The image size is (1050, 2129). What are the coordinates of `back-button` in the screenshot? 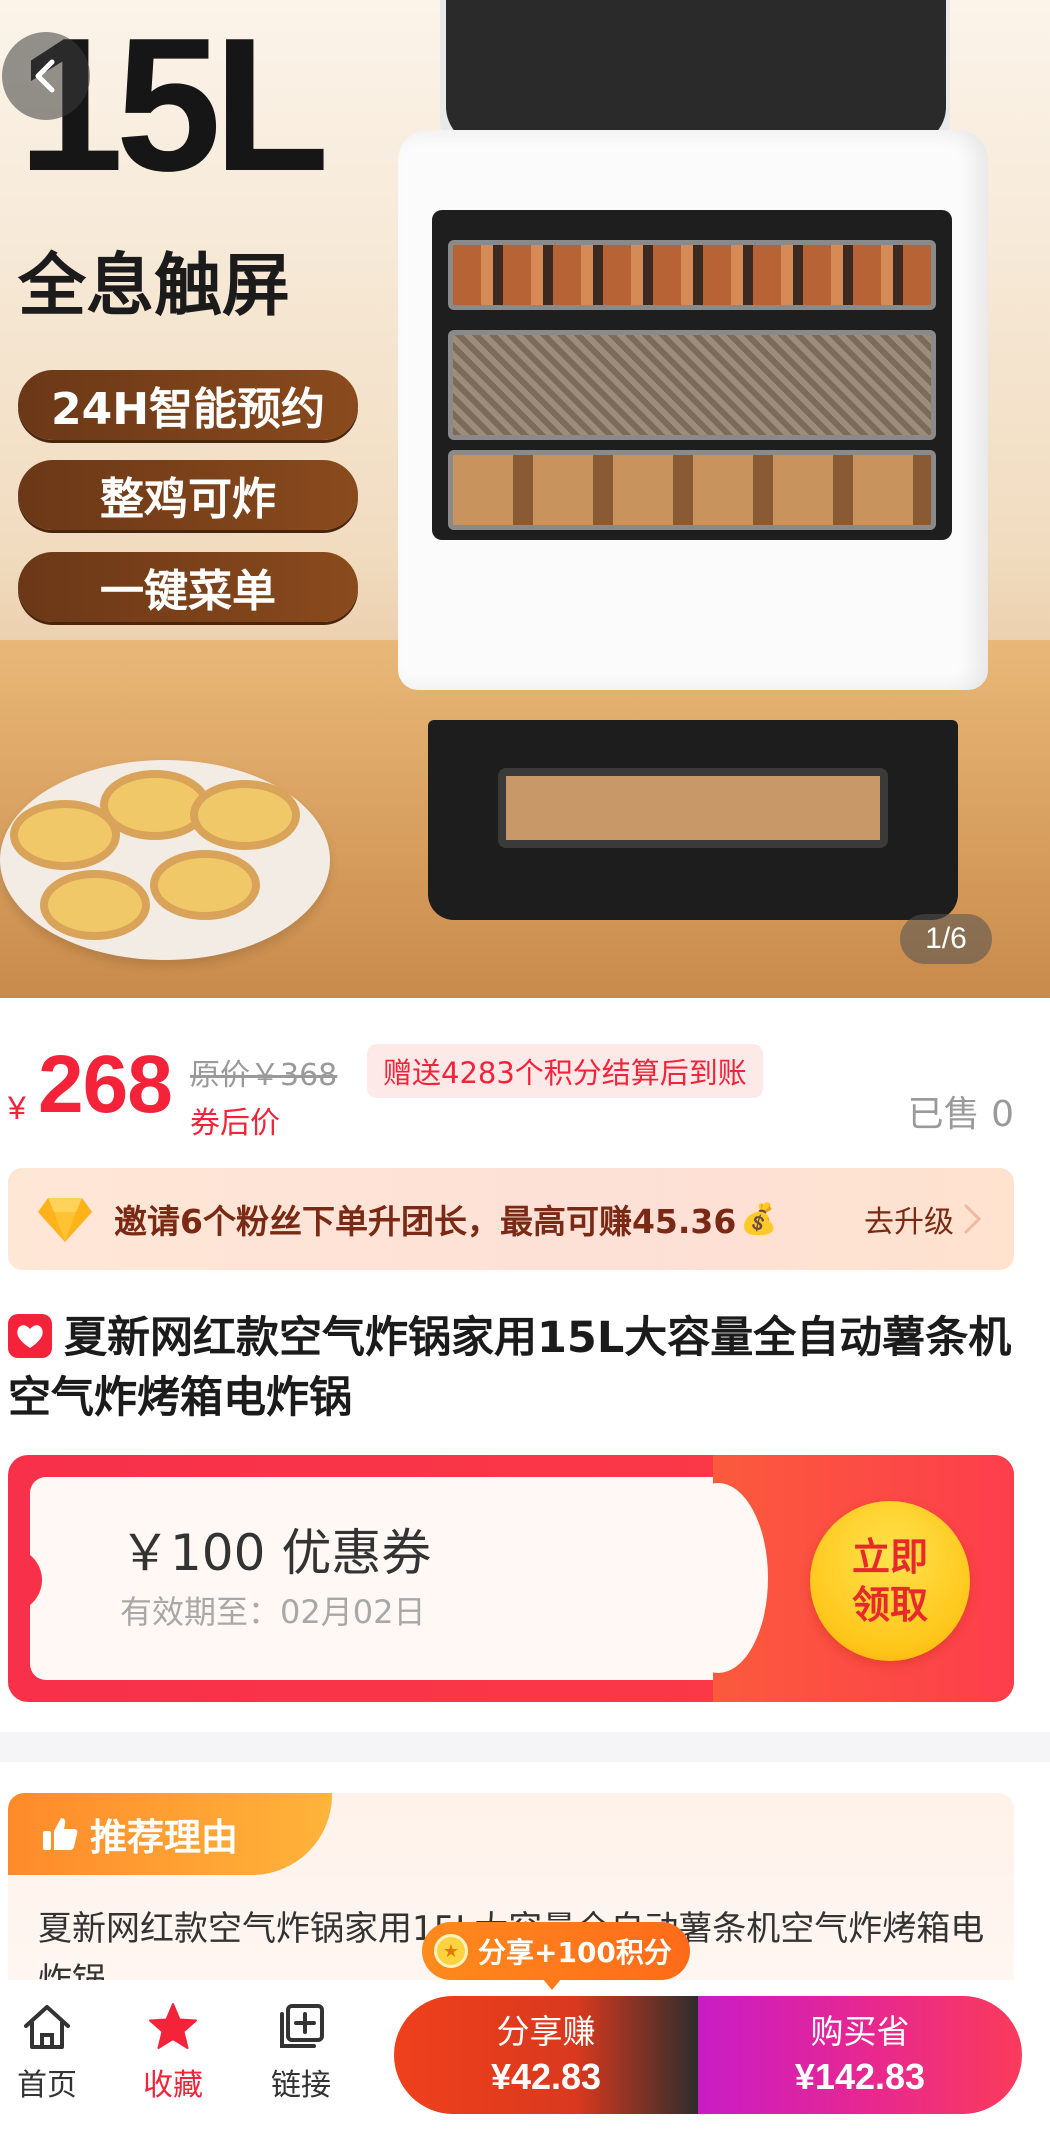 It's located at (46, 76).